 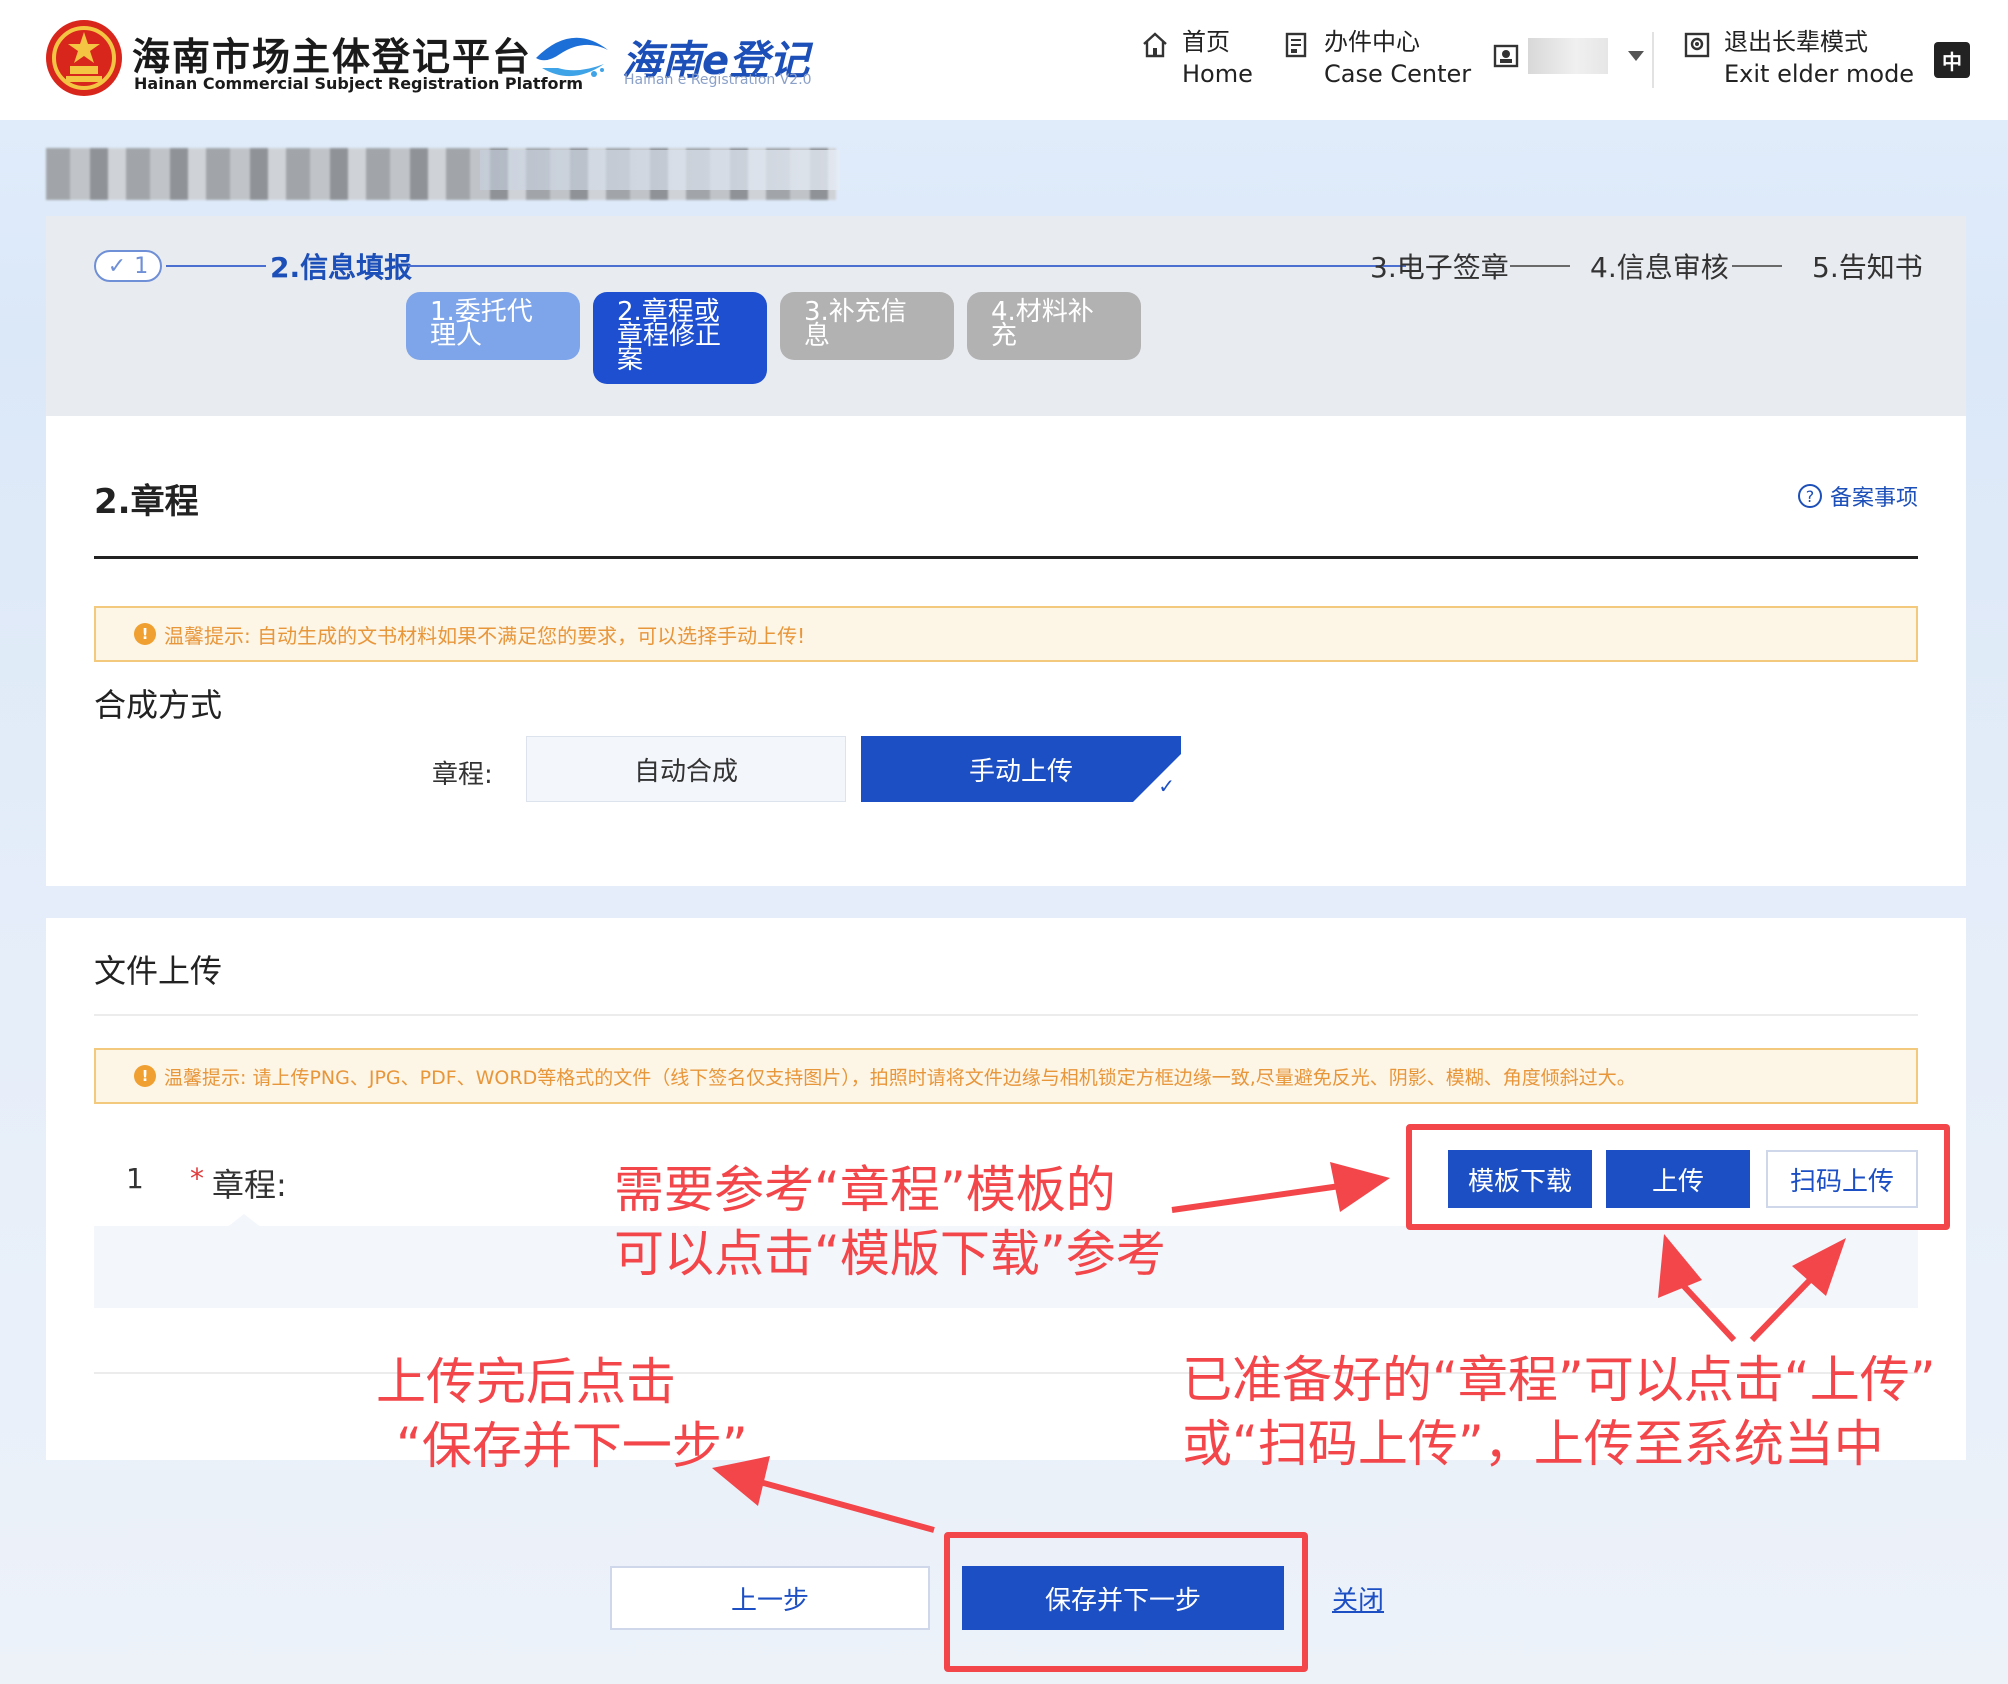 What do you see at coordinates (1809, 496) in the screenshot?
I see `question-icon: ?` at bounding box center [1809, 496].